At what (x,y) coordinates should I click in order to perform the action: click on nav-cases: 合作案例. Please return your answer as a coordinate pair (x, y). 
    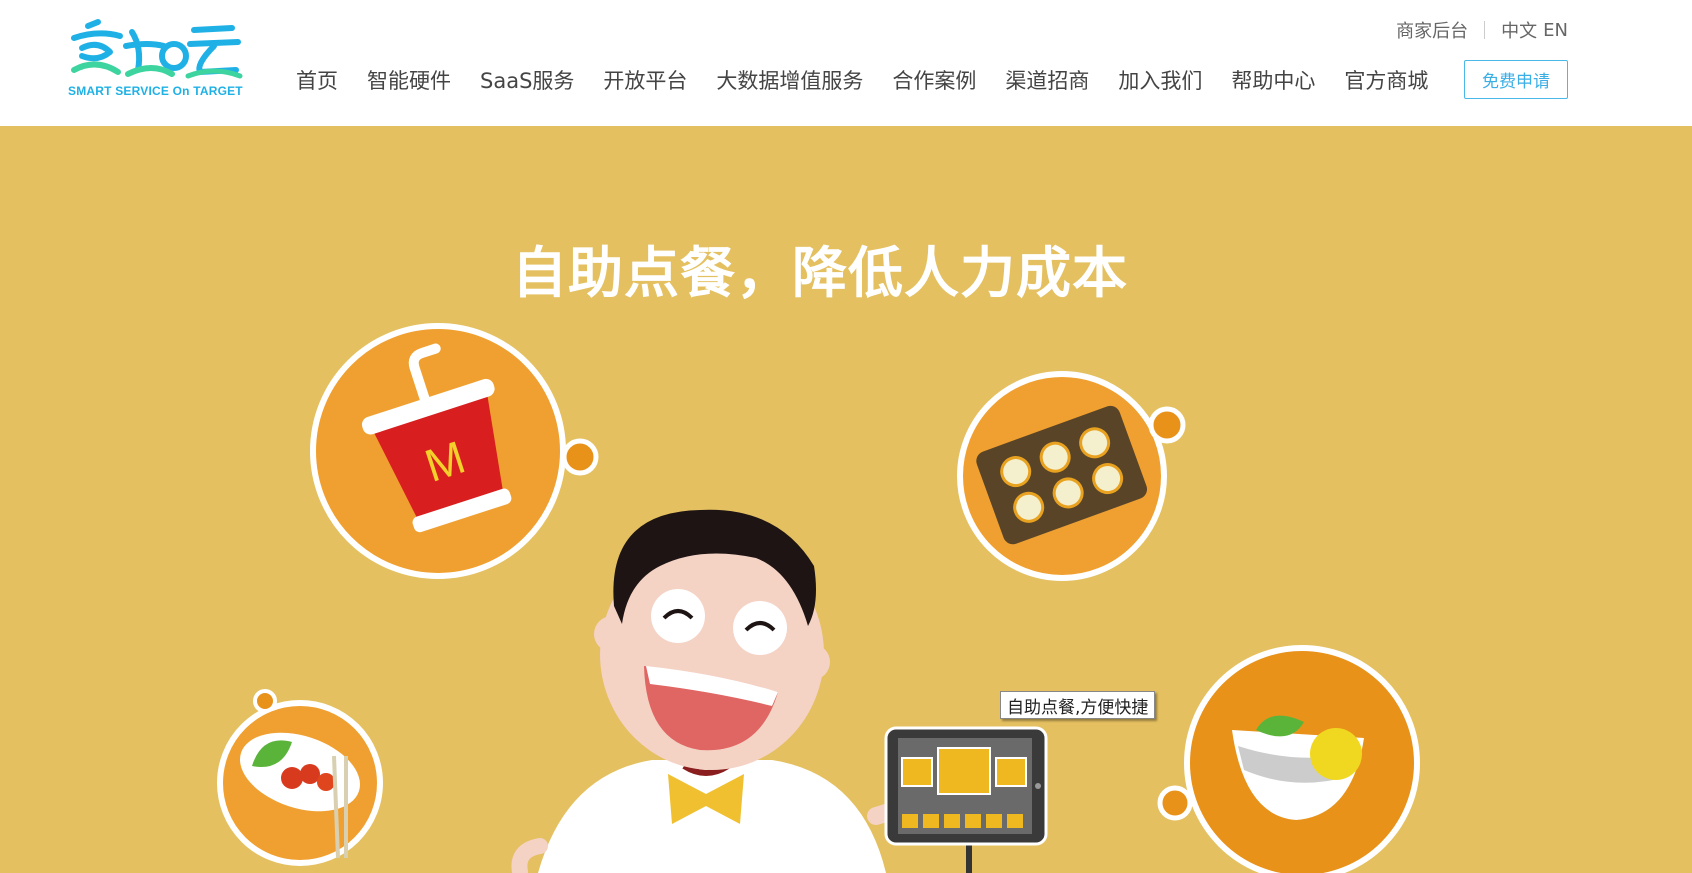
    Looking at the image, I should click on (934, 80).